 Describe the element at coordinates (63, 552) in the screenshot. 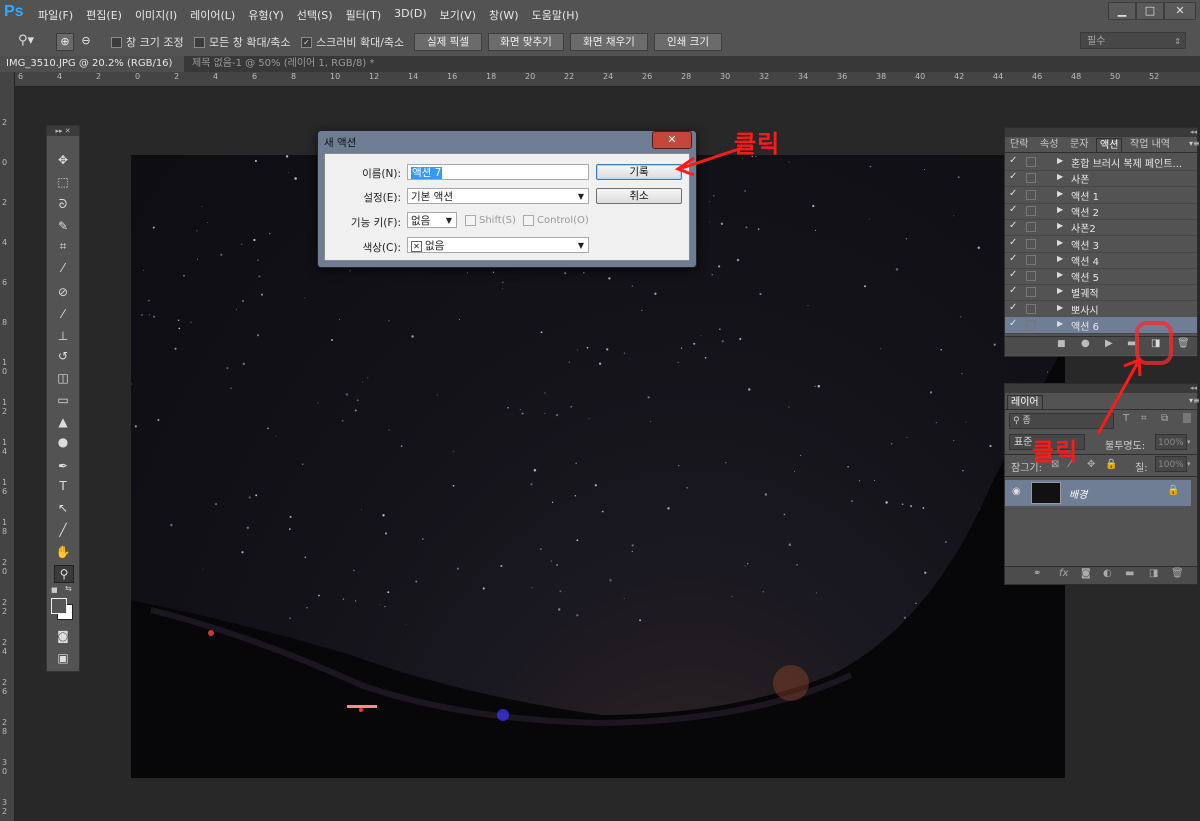

I see `hand-tool-icon: ✋` at that location.